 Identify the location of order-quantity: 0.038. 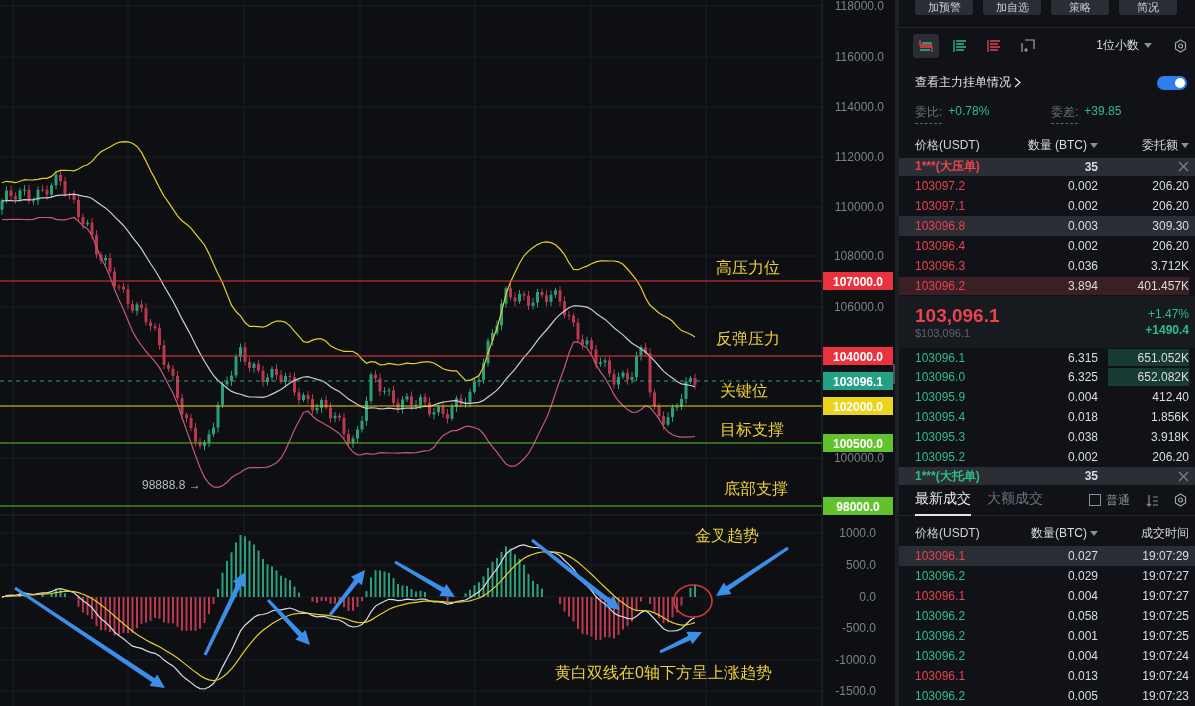
(1082, 437).